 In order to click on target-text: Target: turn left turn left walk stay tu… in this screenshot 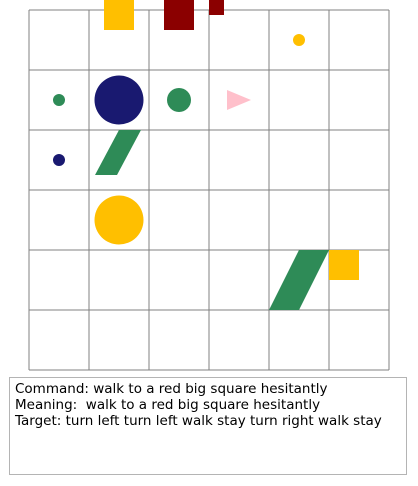, I will do `click(198, 421)`.